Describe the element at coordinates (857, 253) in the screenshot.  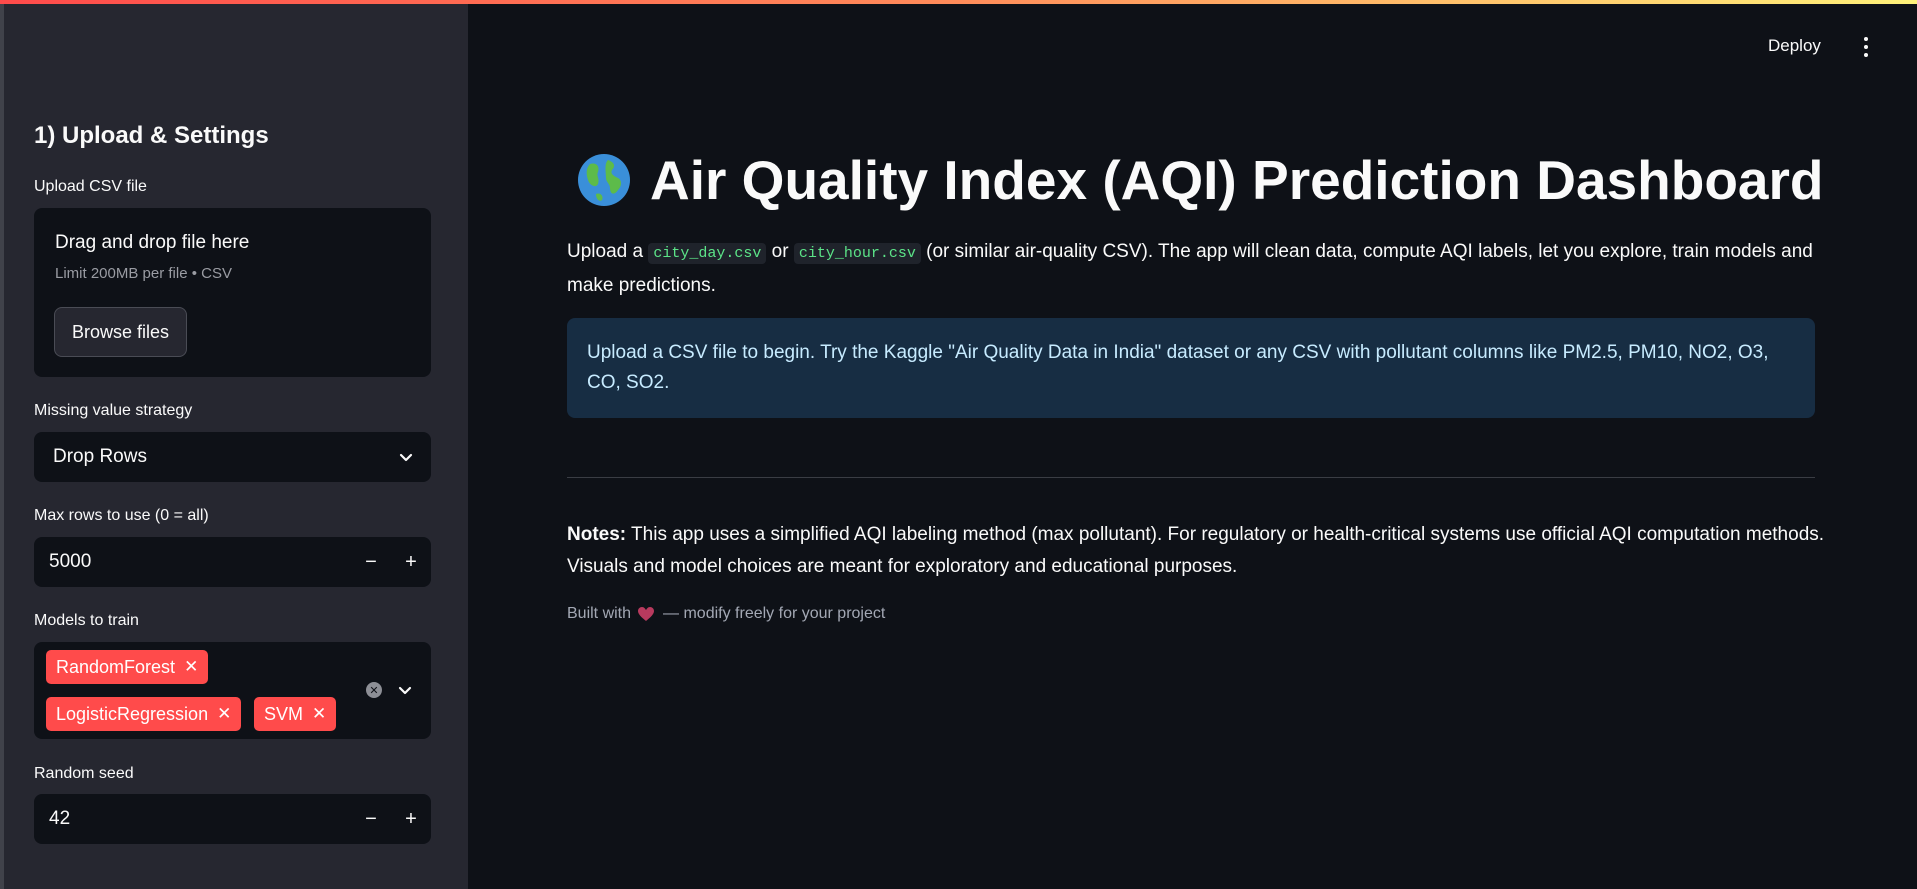
I see `inline-code-city-hour: city_hour.csv` at that location.